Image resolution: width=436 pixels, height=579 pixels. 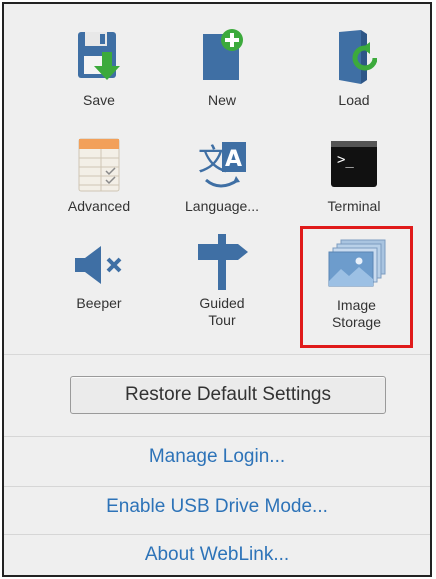 What do you see at coordinates (223, 54) in the screenshot?
I see `new-file-icon` at bounding box center [223, 54].